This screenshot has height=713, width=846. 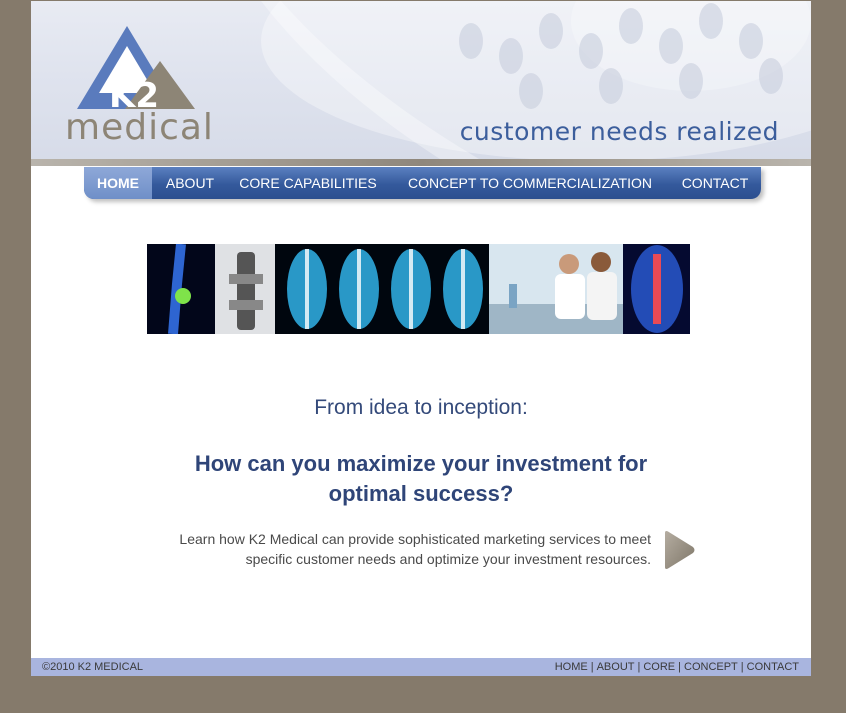 I want to click on footer-link-concept: CONCEPT, so click(x=711, y=667).